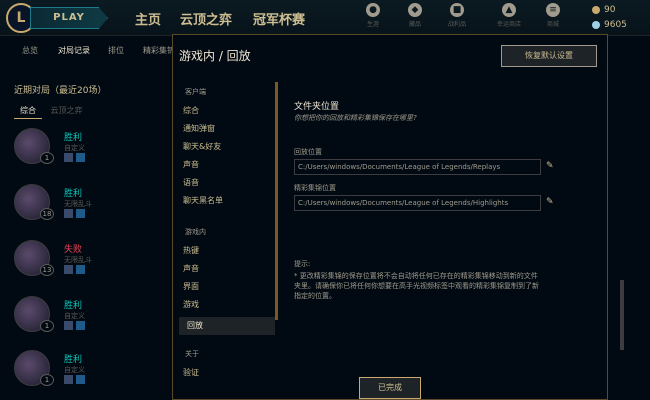 This screenshot has height=400, width=650. What do you see at coordinates (550, 202) in the screenshot?
I see `edit-highlight-path-icon: ✎` at bounding box center [550, 202].